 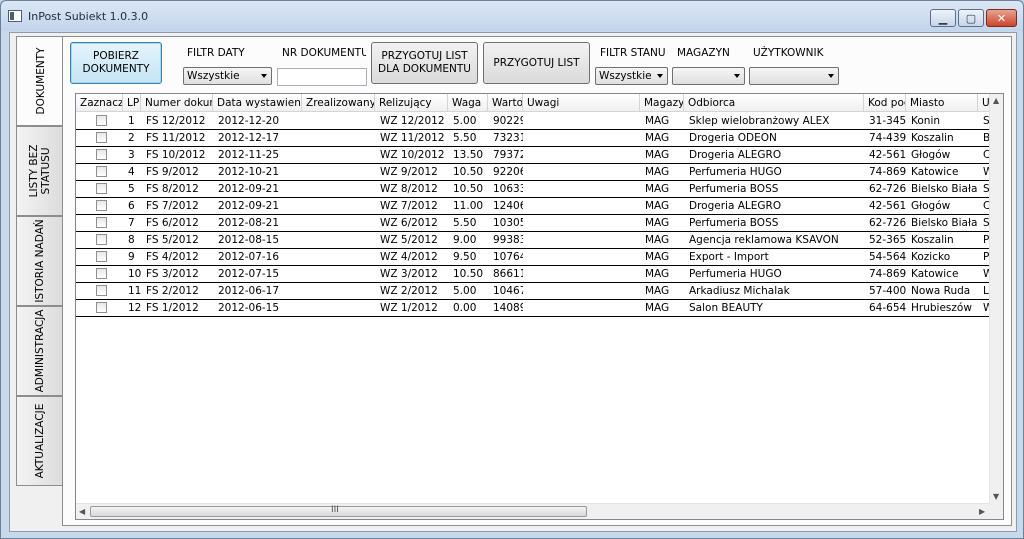 I want to click on user-select, so click(x=794, y=76).